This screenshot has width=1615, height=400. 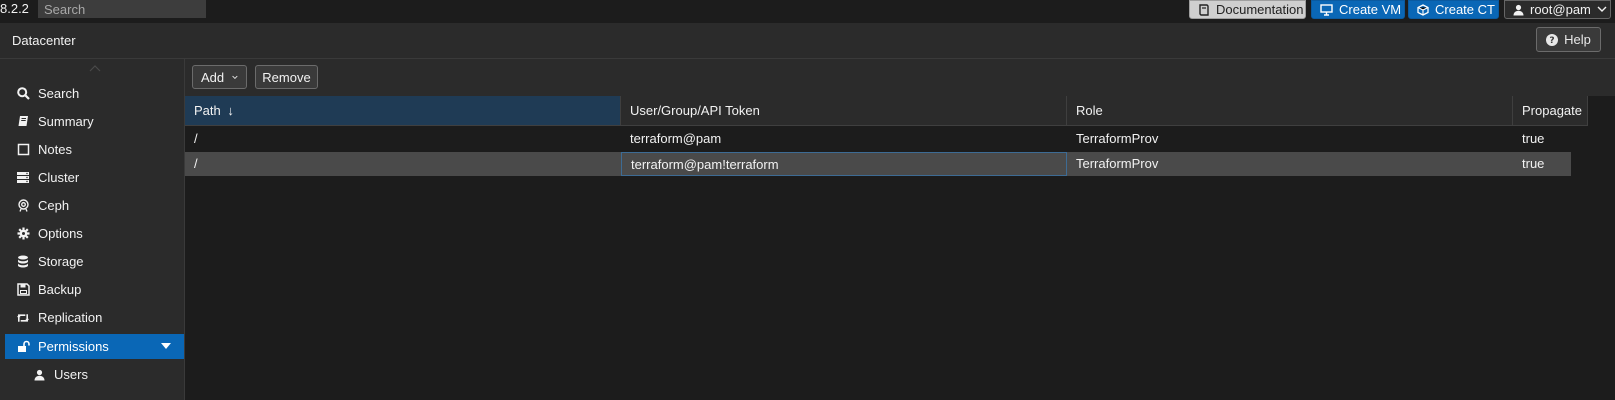 I want to click on column-header-label: Role, so click(x=1089, y=110).